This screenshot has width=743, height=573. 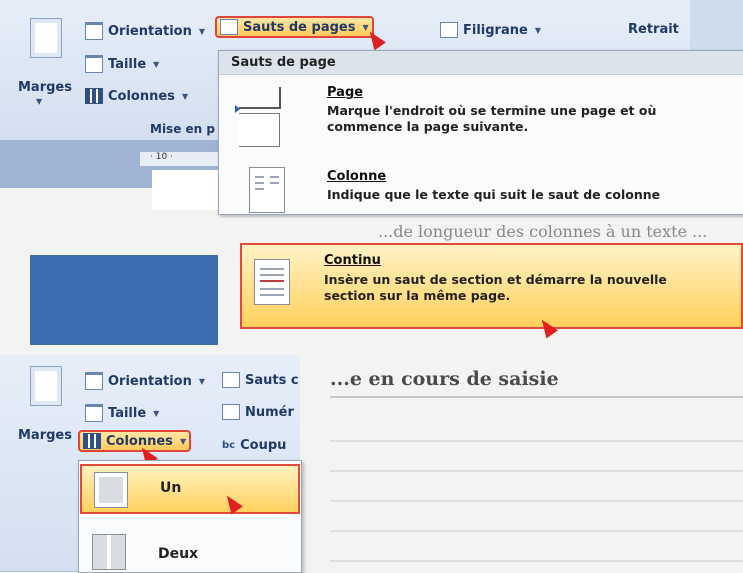 I want to click on page-breaks-button-bottom: Sauts c, so click(x=260, y=380).